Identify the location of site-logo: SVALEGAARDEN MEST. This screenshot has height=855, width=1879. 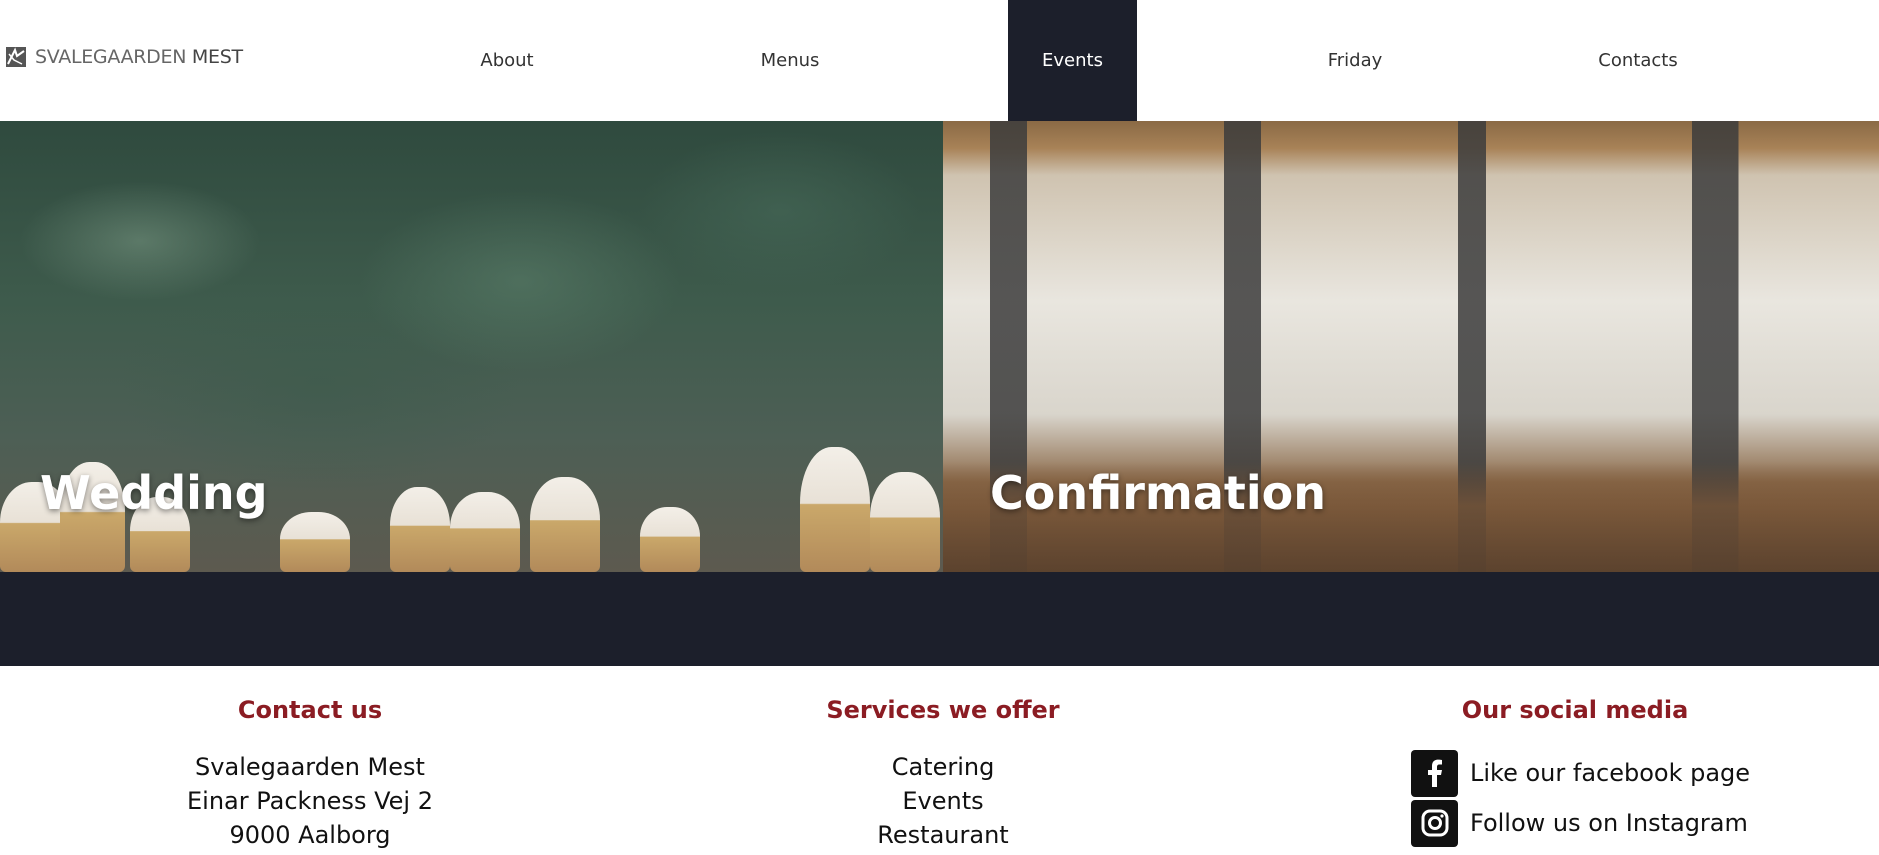
(124, 57).